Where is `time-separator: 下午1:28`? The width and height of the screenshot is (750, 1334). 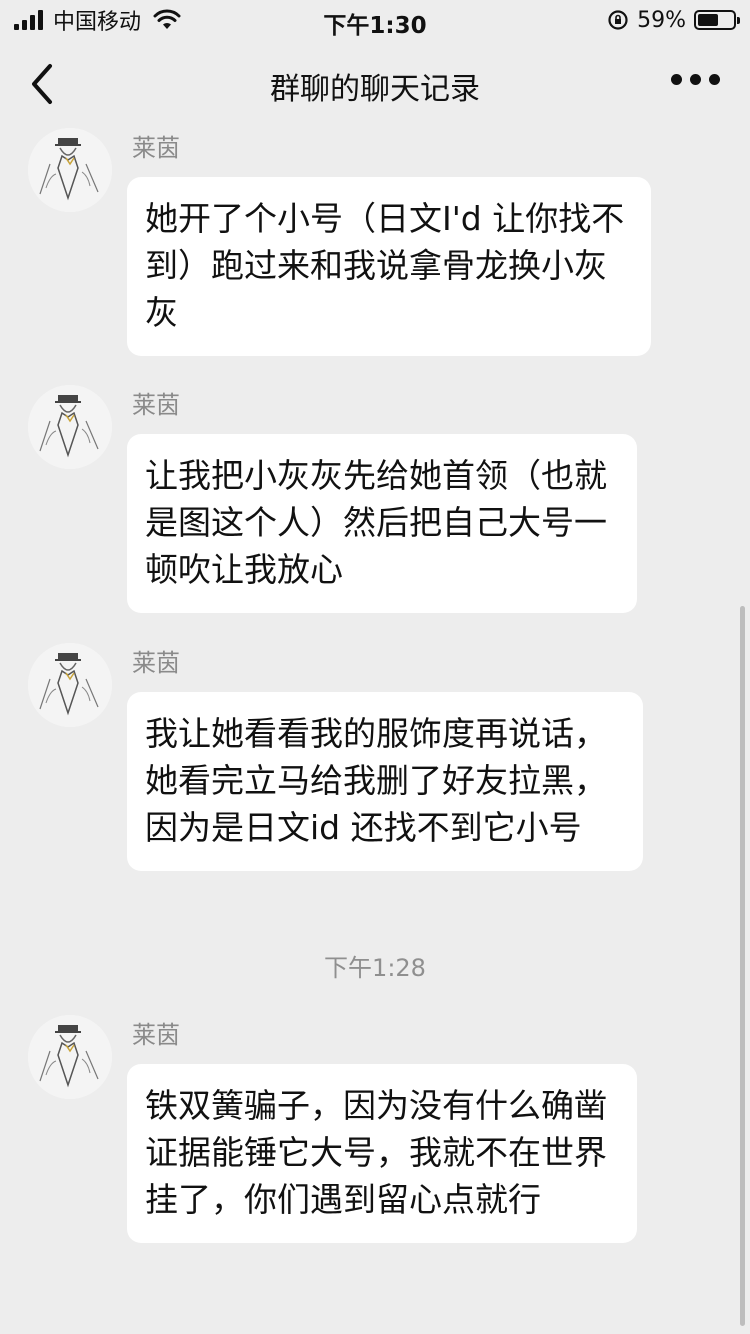
time-separator: 下午1:28 is located at coordinates (375, 968).